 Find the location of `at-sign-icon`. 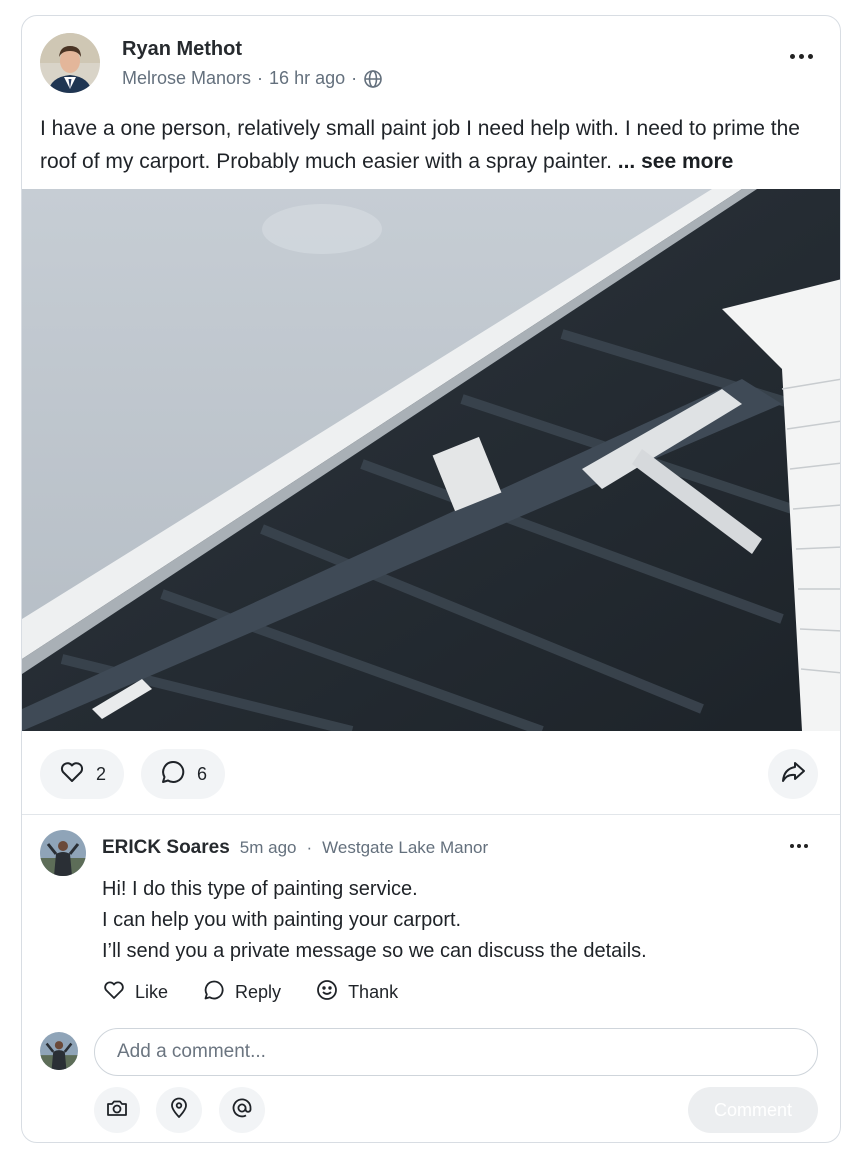

at-sign-icon is located at coordinates (242, 1110).